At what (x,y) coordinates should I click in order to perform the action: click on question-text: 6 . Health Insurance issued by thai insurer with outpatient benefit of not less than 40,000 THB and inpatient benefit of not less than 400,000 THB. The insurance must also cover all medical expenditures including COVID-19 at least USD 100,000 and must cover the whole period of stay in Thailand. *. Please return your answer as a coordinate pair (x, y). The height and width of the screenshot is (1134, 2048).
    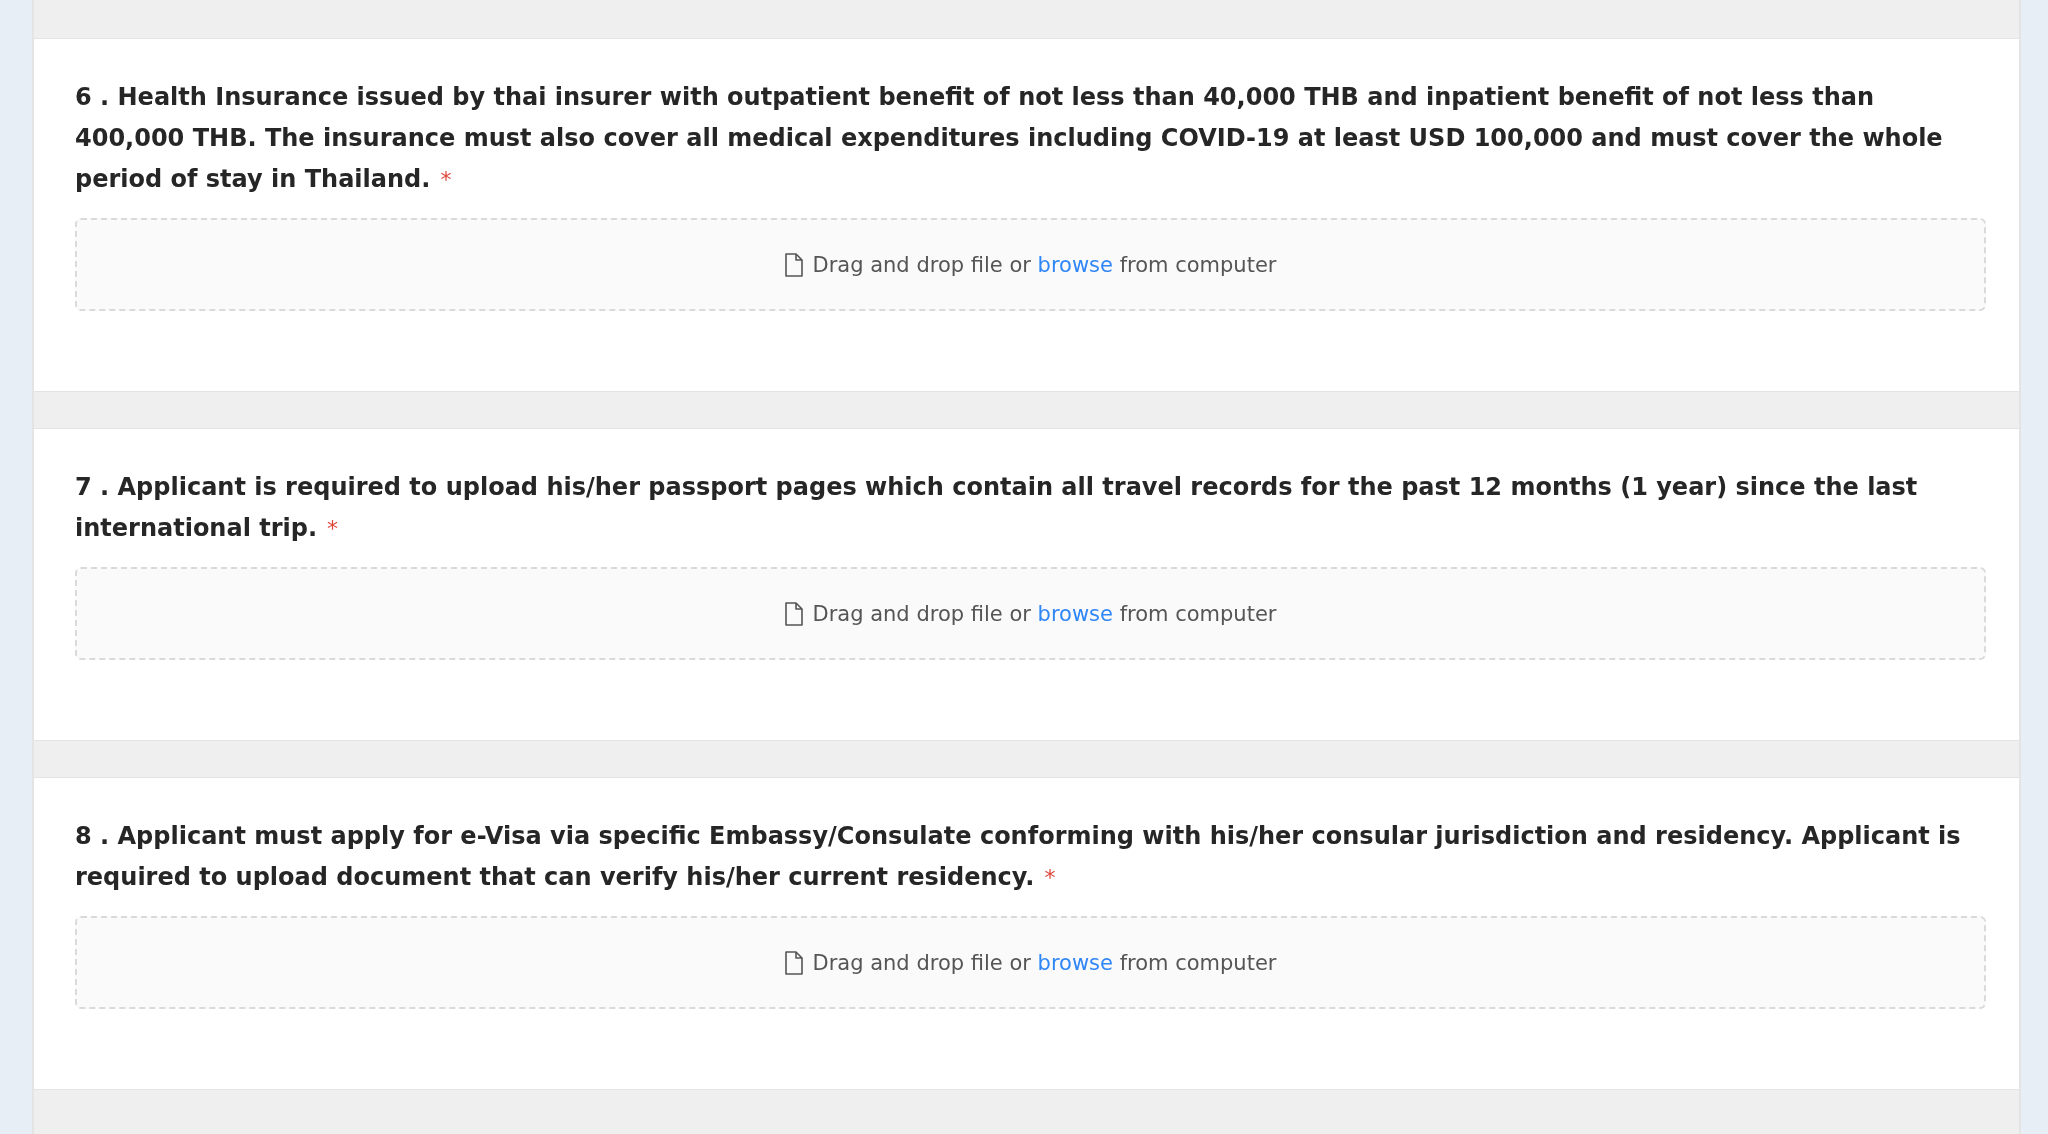
    Looking at the image, I should click on (1009, 138).